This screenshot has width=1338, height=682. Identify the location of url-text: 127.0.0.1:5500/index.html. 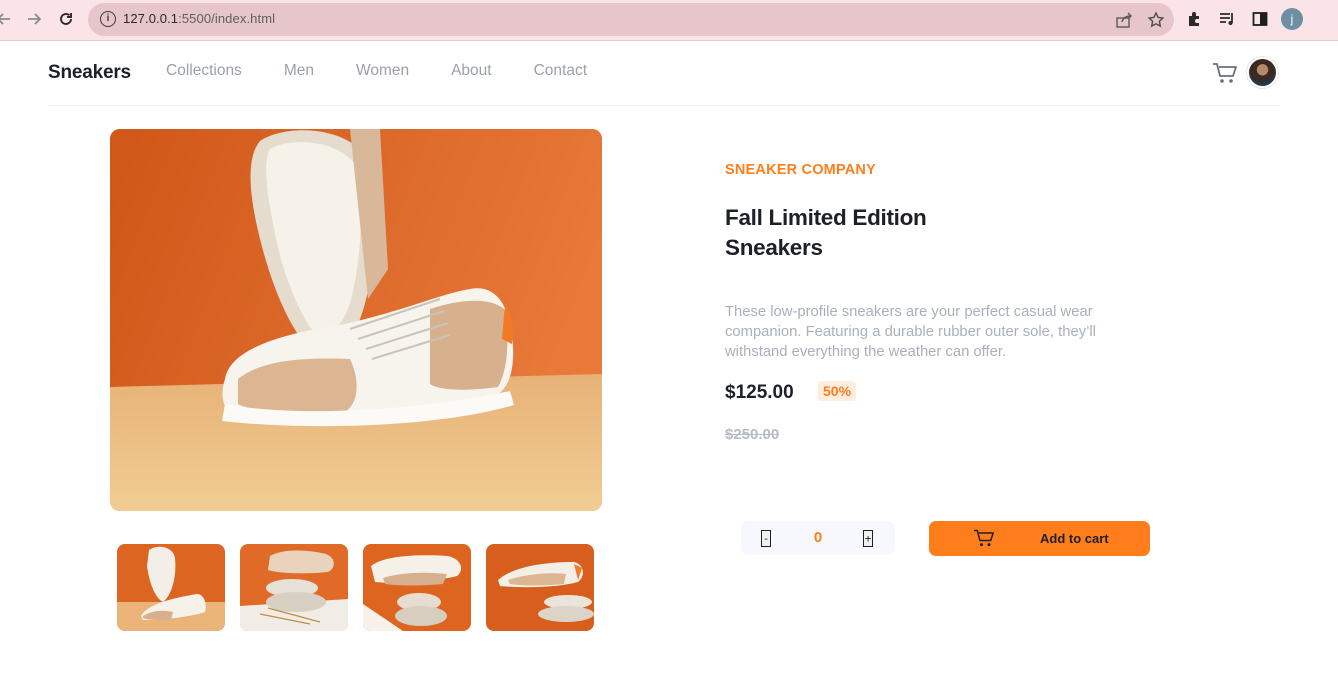
(199, 18).